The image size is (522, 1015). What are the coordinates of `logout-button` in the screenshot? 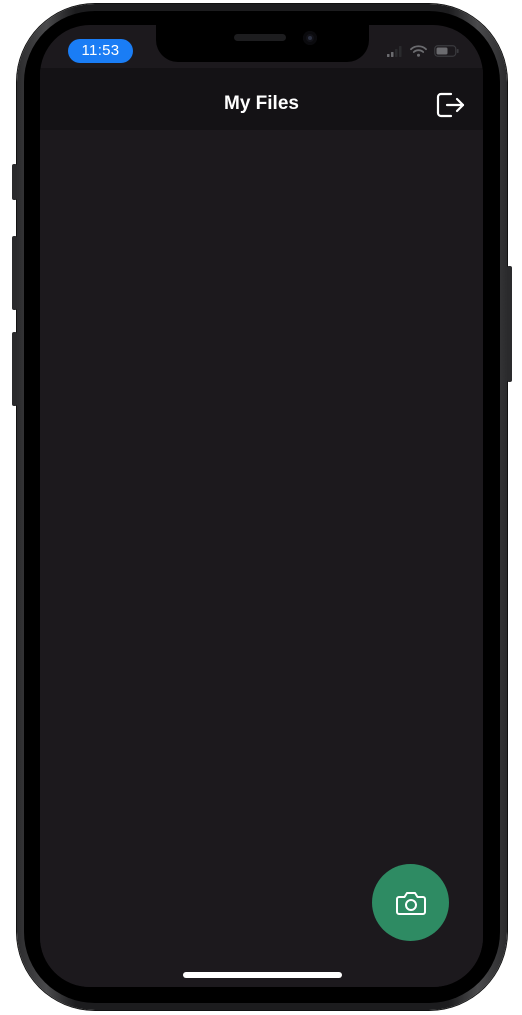 It's located at (451, 105).